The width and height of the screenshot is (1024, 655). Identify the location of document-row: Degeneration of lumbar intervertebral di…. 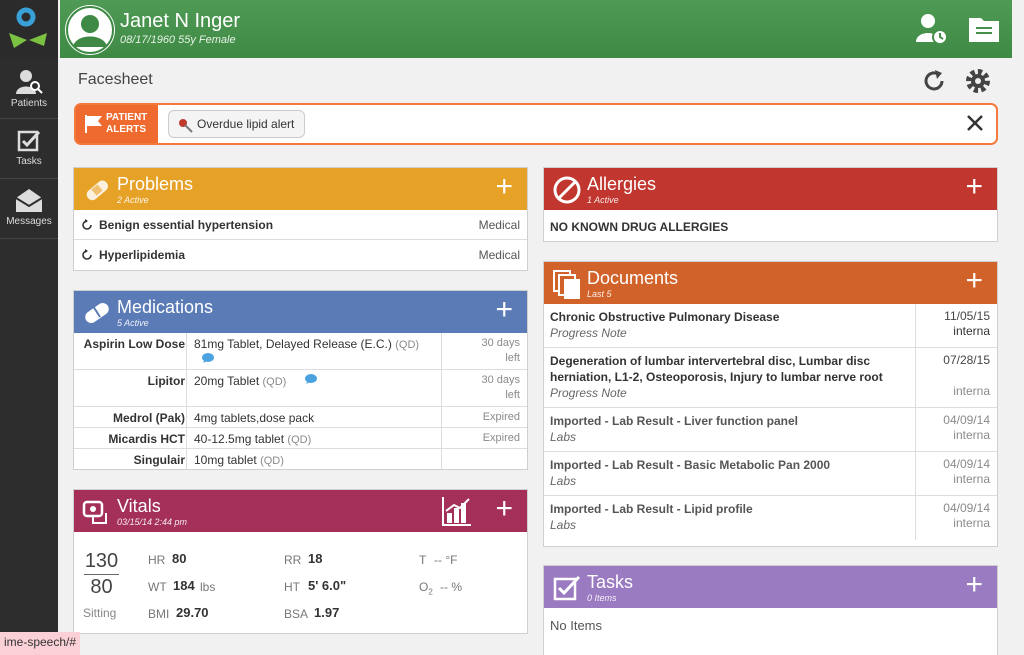
(770, 378).